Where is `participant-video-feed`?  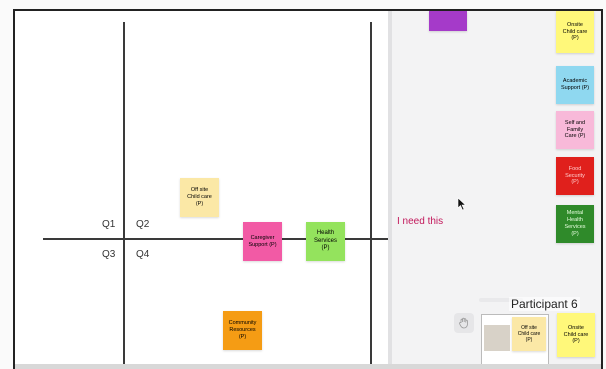
participant-video-feed is located at coordinates (497, 338).